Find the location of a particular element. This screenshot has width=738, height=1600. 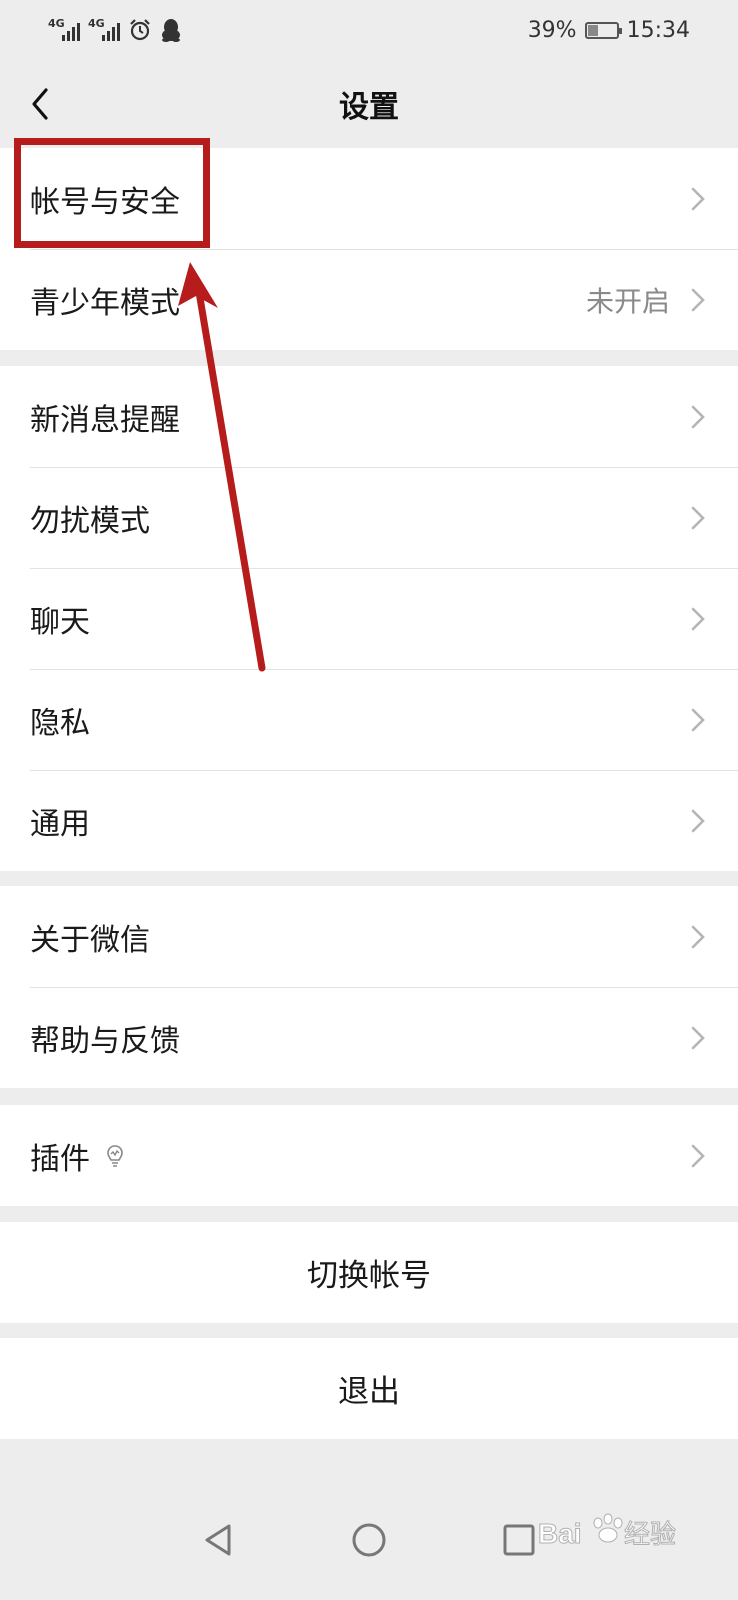

settings-group-plugins: 插件 is located at coordinates (369, 1155).